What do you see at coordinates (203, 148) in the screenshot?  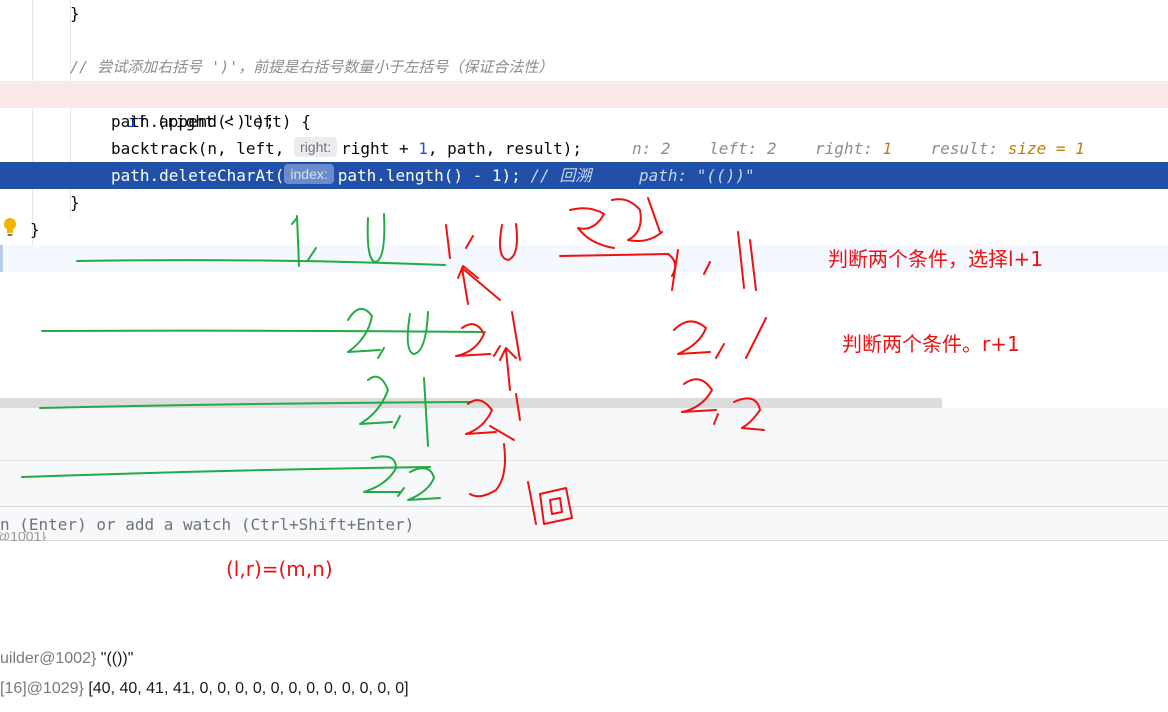 I see `backtrack-call: backtrack(n, left,` at bounding box center [203, 148].